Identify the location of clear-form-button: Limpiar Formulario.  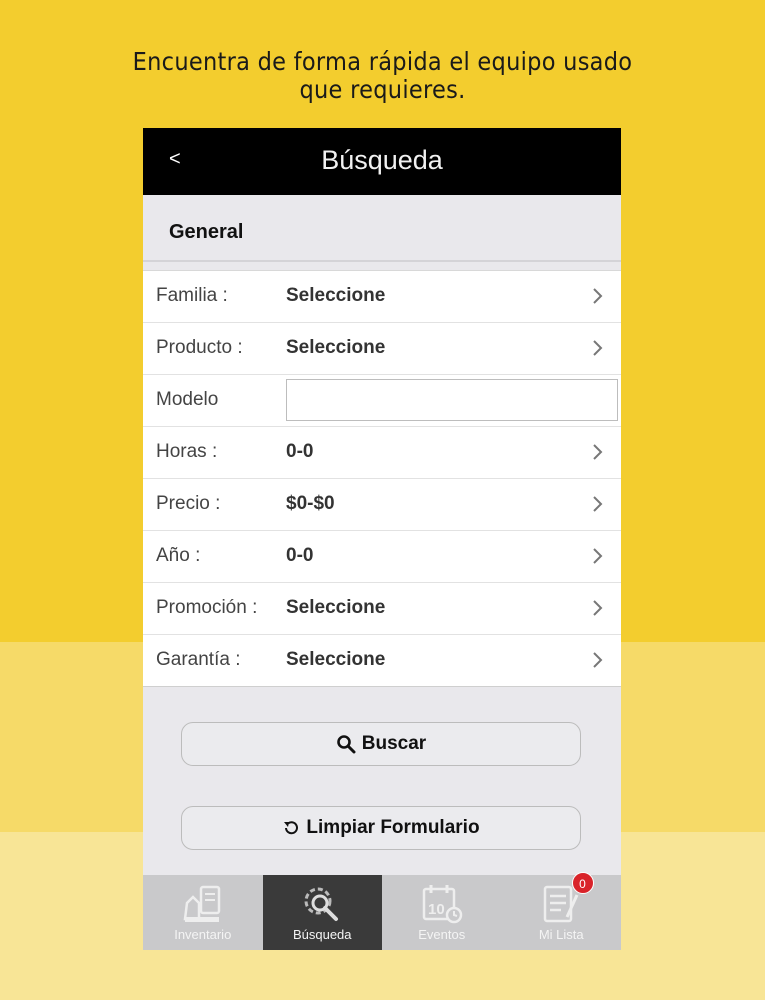
(381, 828).